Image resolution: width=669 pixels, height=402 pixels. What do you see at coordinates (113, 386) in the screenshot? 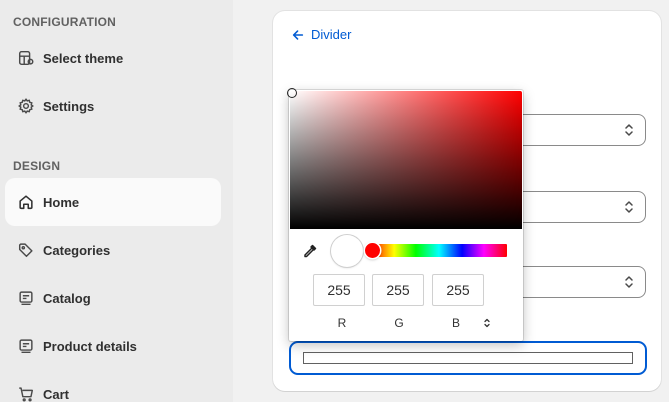
I see `sidebar-item-cart: Cart` at bounding box center [113, 386].